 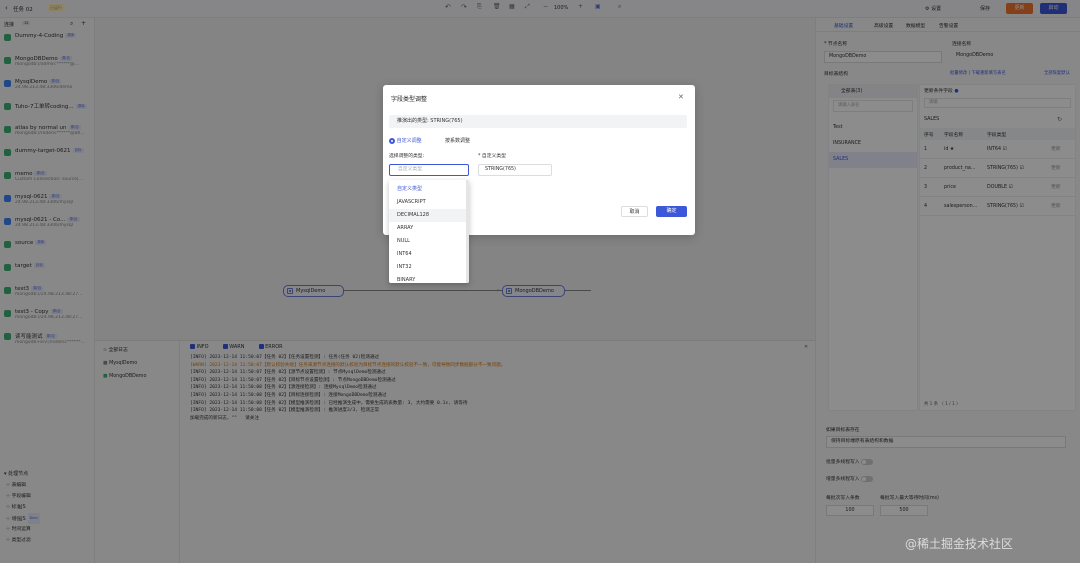 I want to click on custom-type-label: * 自定义类型, so click(x=492, y=156).